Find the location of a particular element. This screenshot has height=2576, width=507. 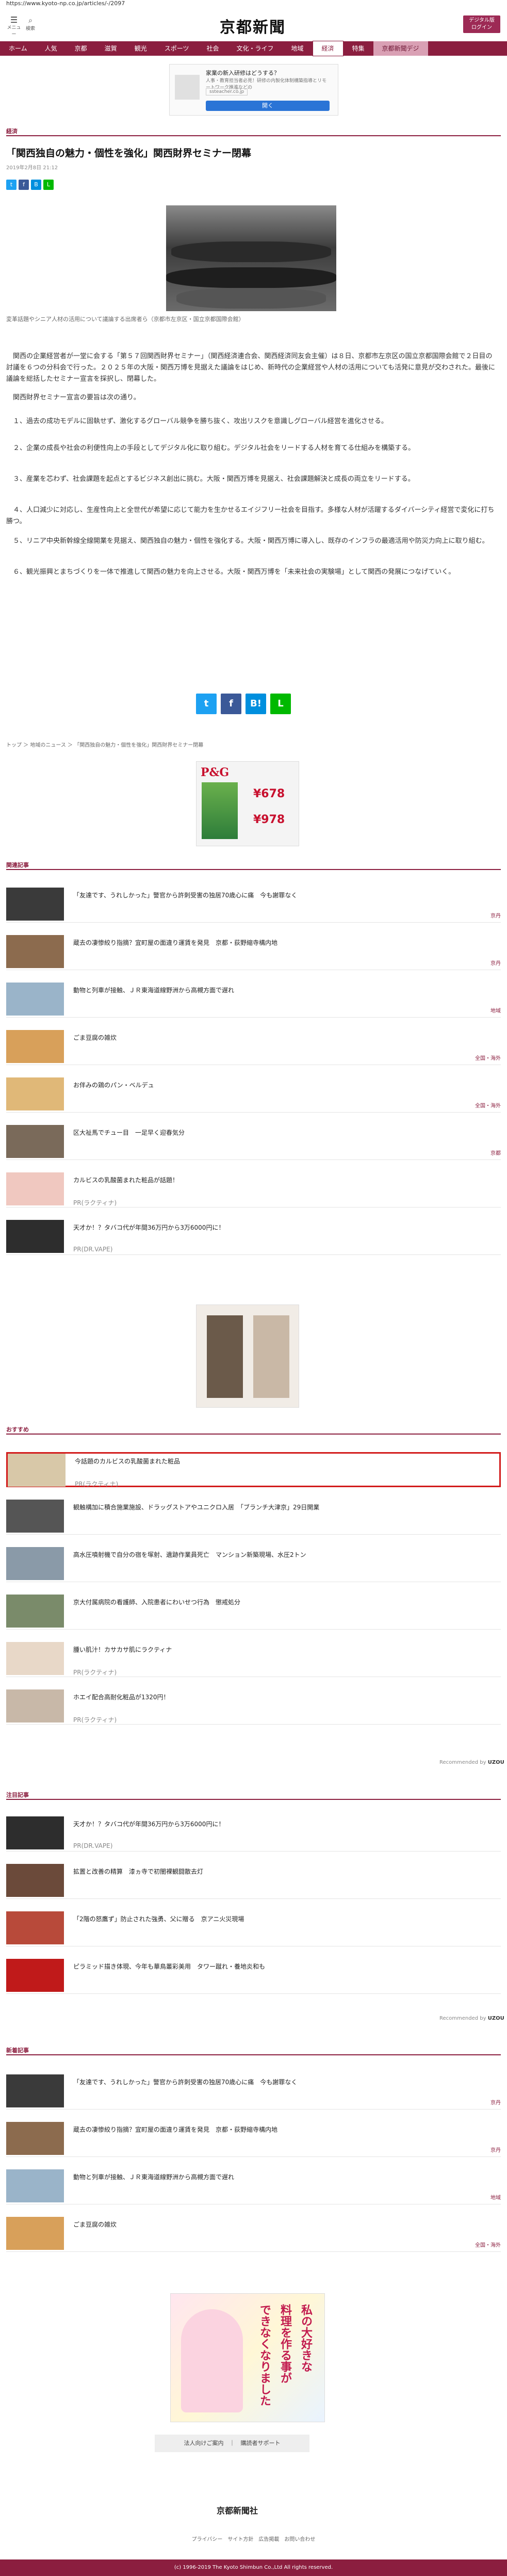

article-paragraph: 関西財界セミナー宣言の要旨は次の通り。 is located at coordinates (76, 398).